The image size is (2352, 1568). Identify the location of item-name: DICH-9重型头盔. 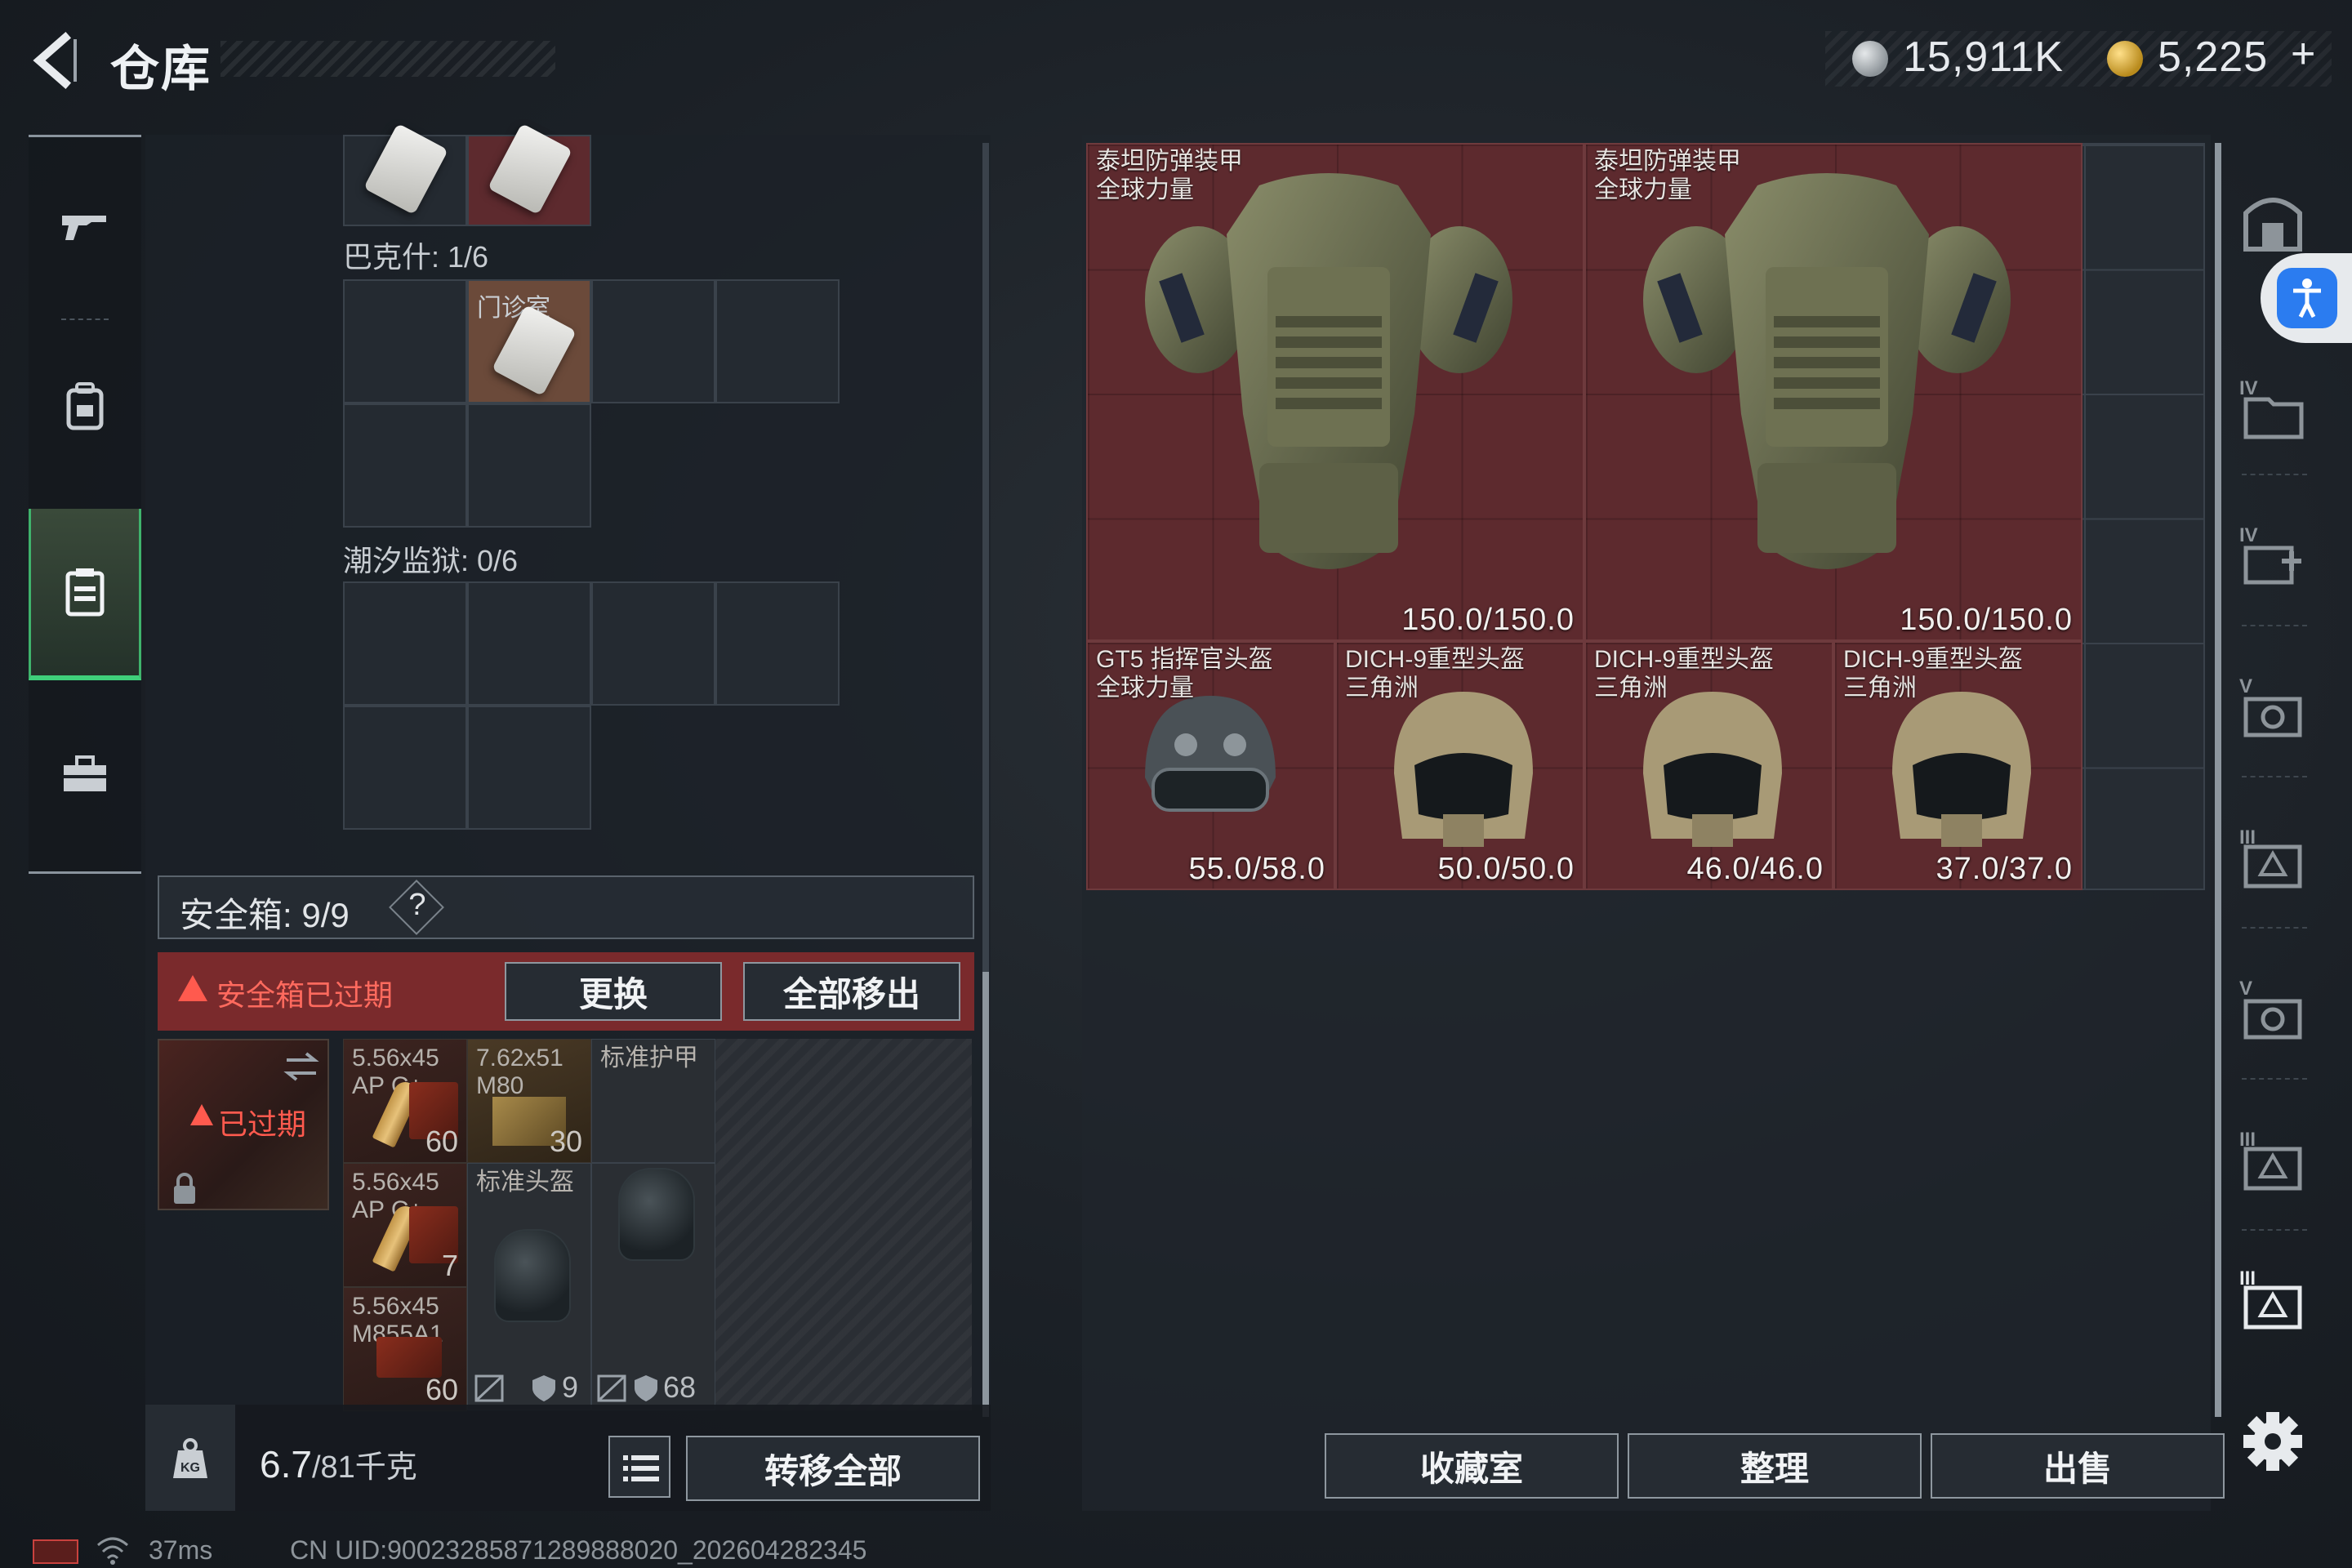
(1684, 659).